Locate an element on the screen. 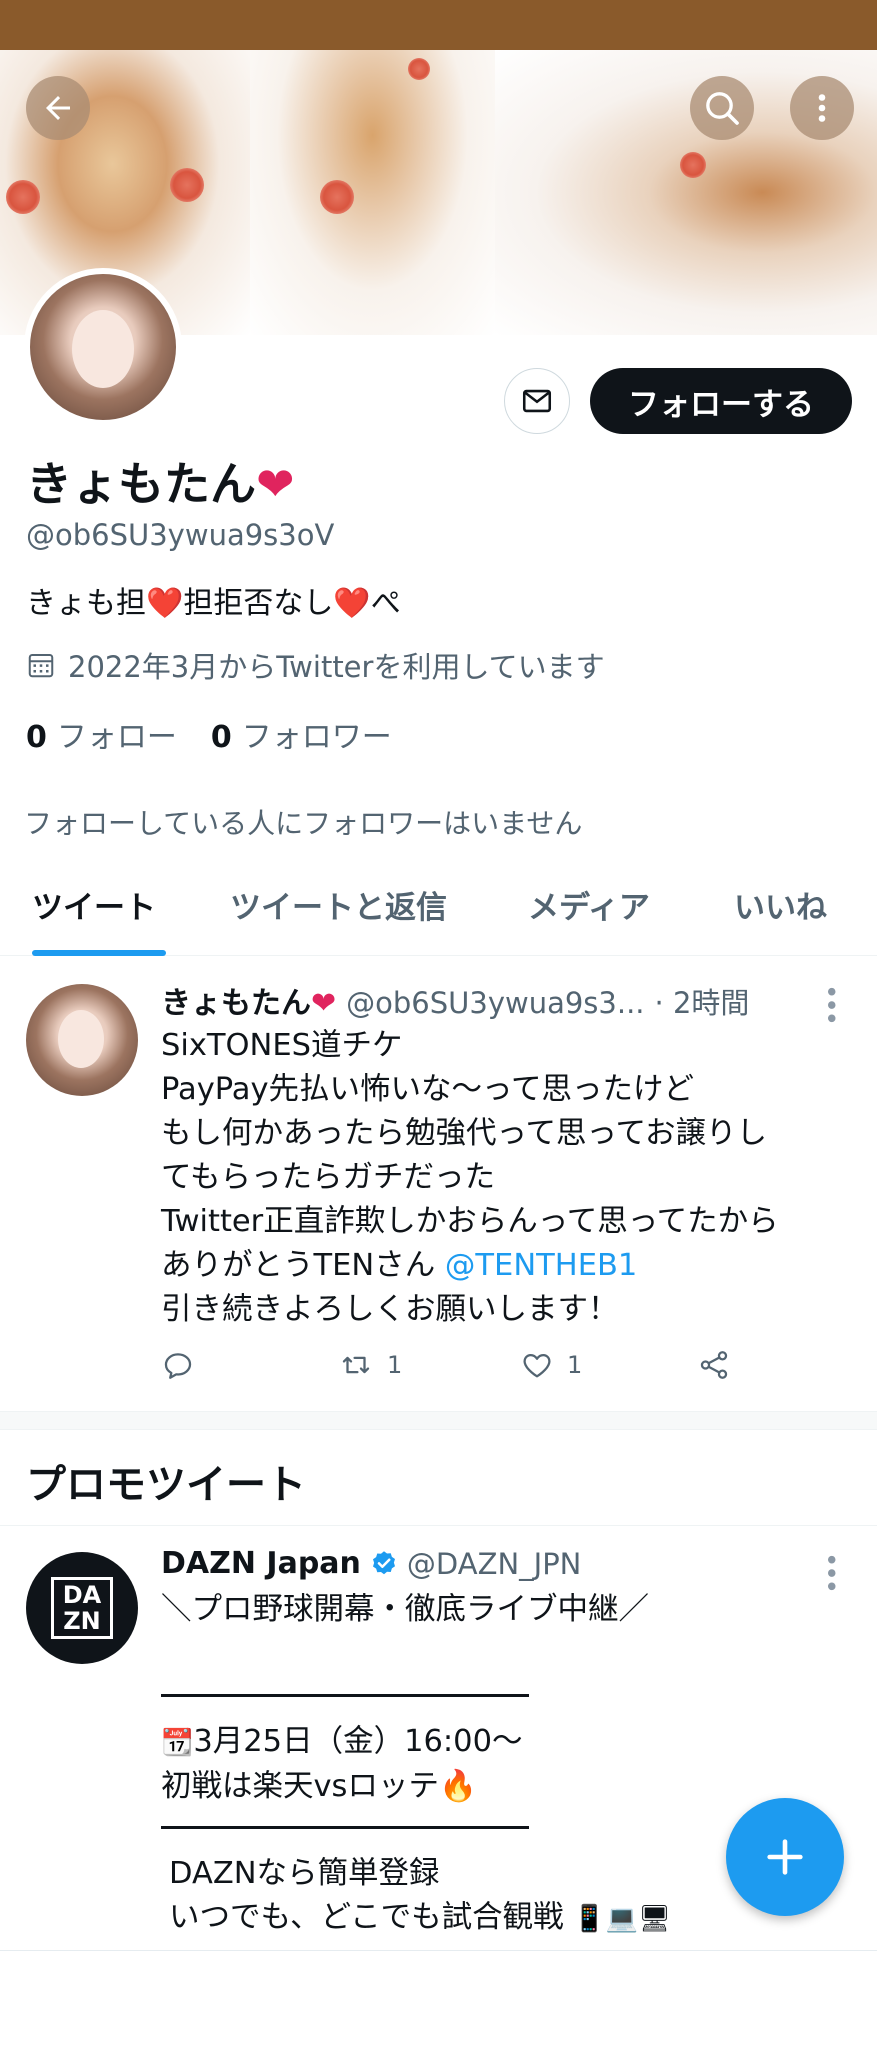 This screenshot has width=877, height=2048. reply-button is located at coordinates (178, 1365).